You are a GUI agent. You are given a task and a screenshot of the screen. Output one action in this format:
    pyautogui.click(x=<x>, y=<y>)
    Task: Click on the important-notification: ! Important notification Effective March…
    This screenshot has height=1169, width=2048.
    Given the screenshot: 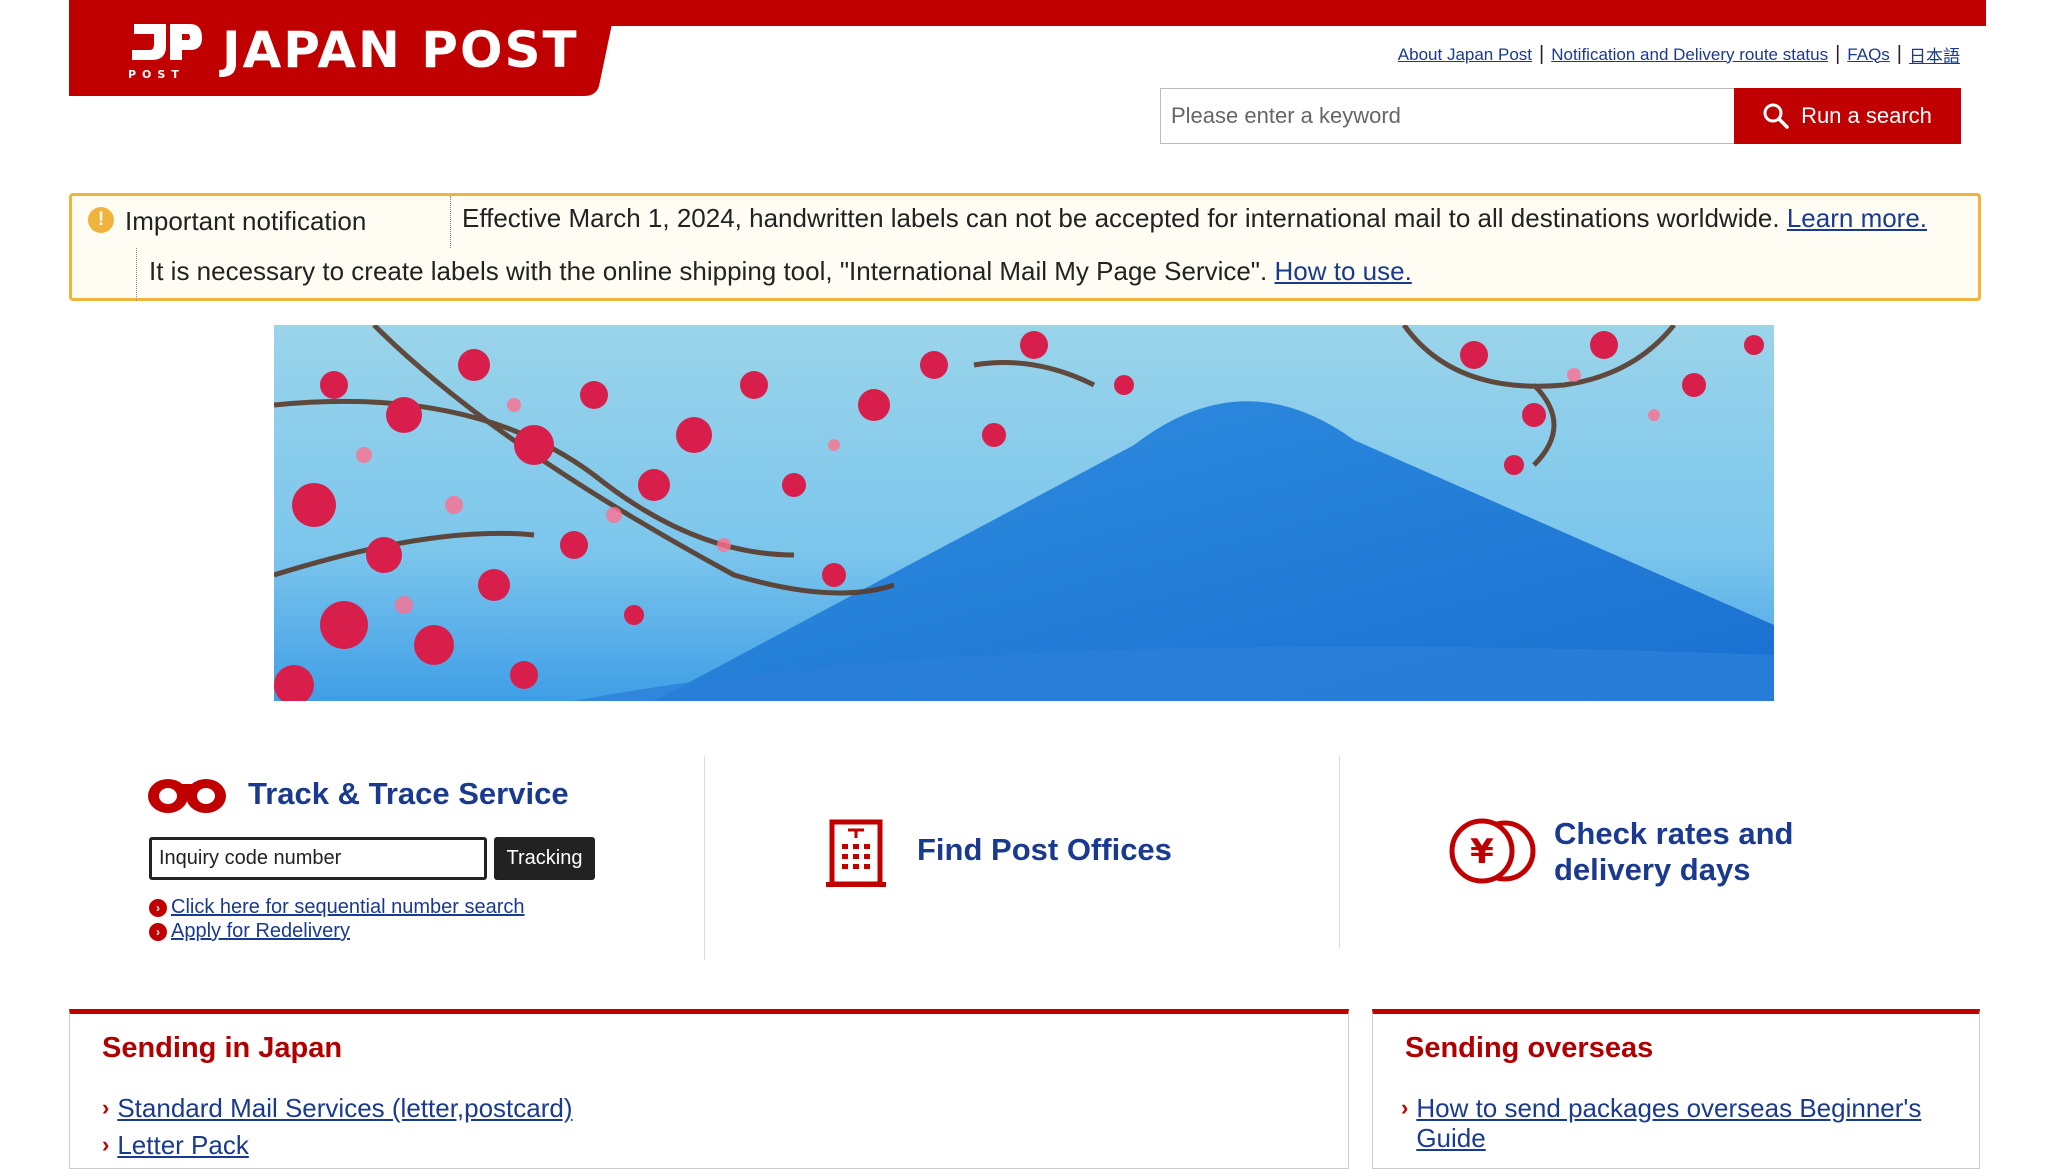 What is the action you would take?
    pyautogui.click(x=1025, y=247)
    